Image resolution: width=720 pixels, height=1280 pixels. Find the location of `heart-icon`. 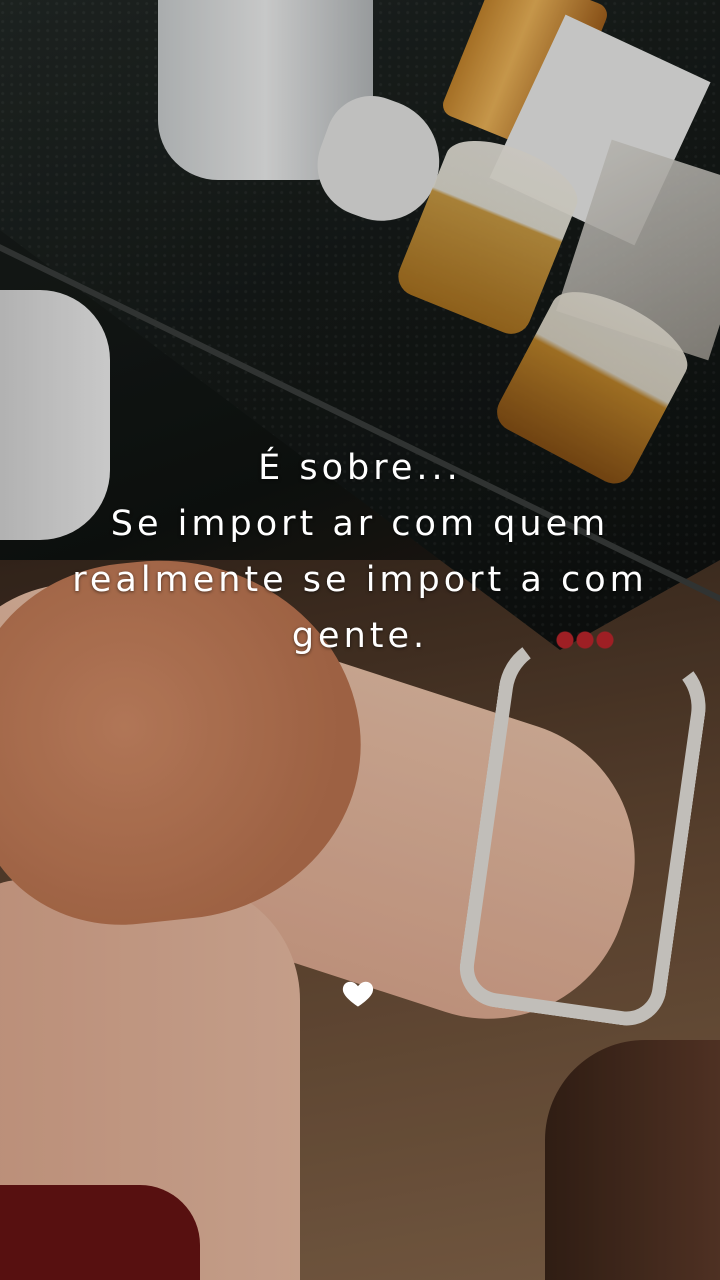

heart-icon is located at coordinates (358, 994).